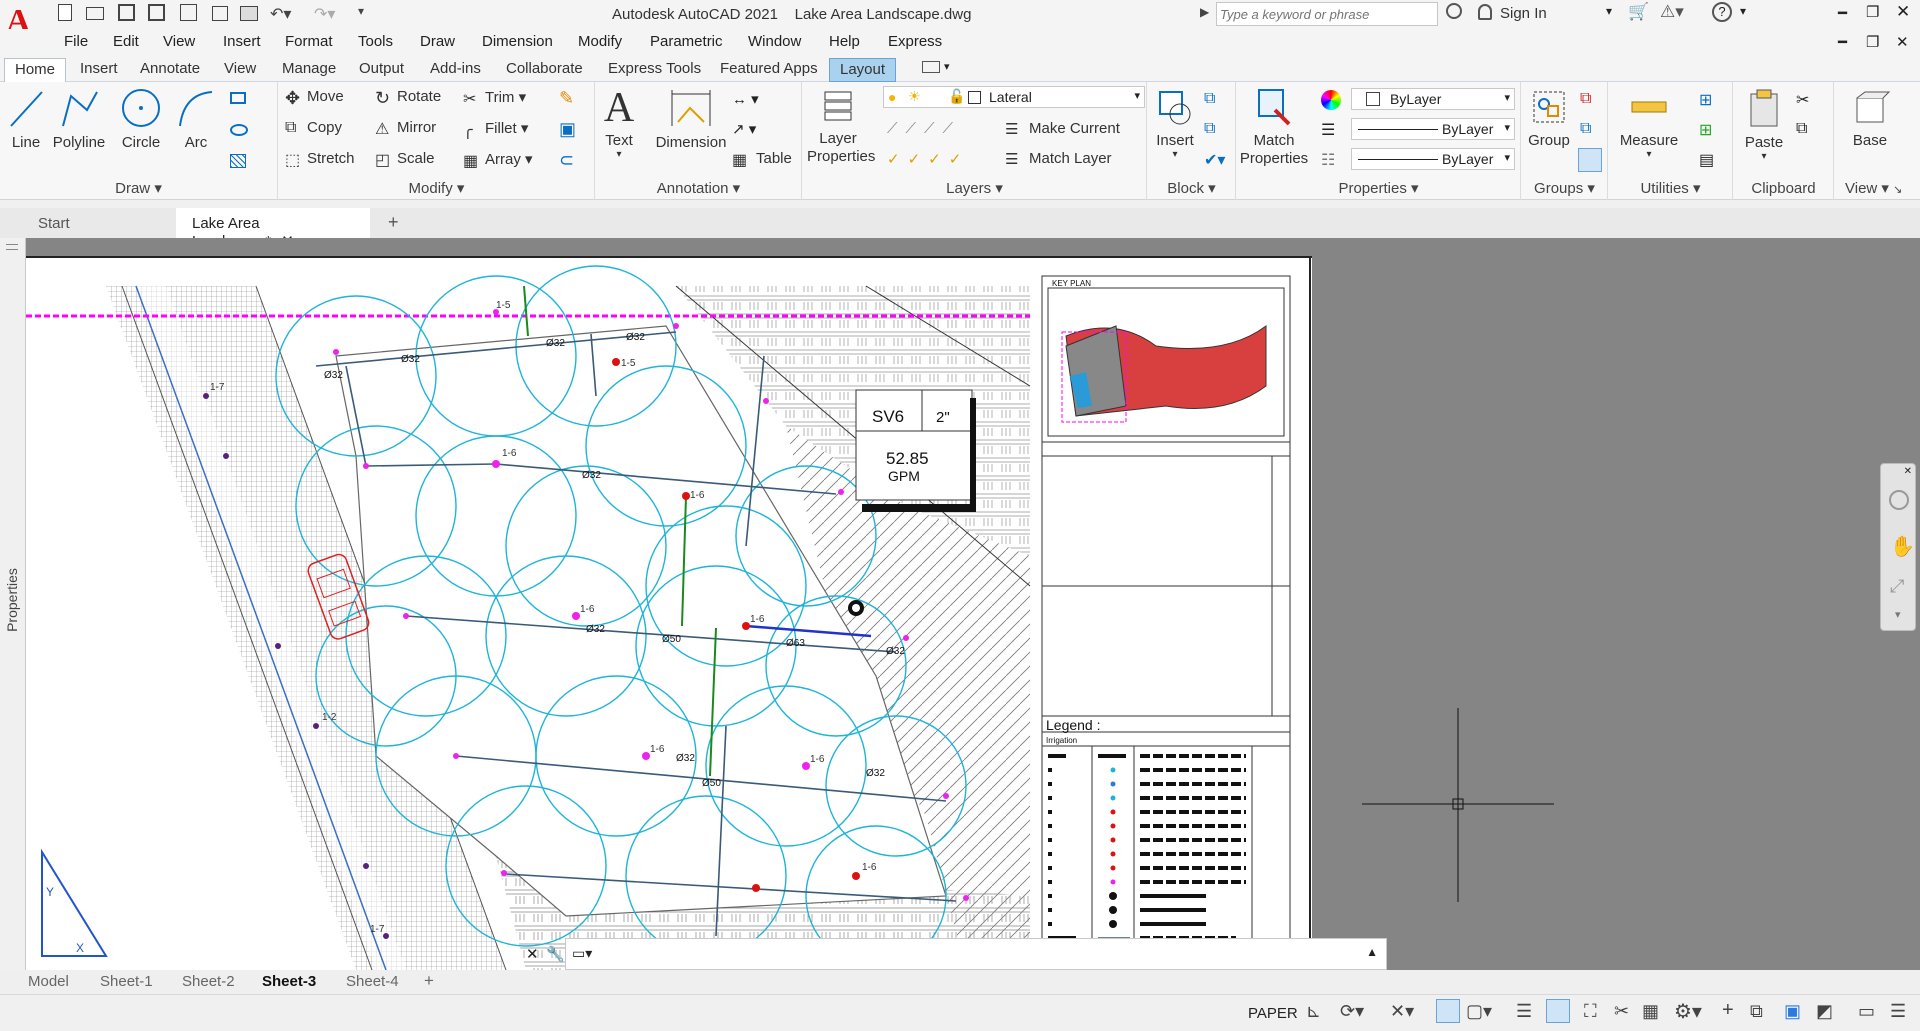 The height and width of the screenshot is (1031, 1920). What do you see at coordinates (239, 130) in the screenshot?
I see `ellipse-icon` at bounding box center [239, 130].